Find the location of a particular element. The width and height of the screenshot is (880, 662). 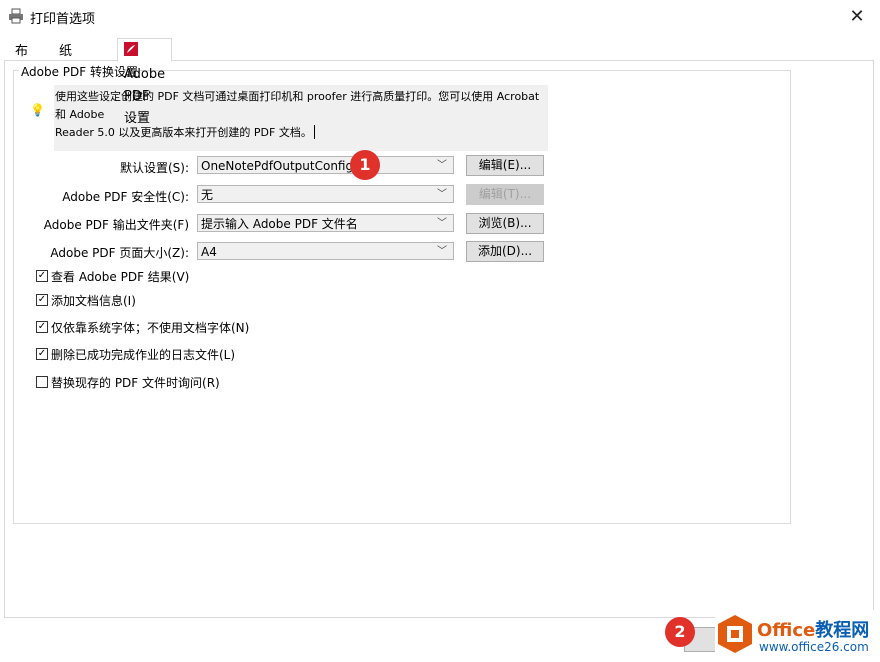

tab-paper-quality: 纸张/质量 is located at coordinates (67, 78).